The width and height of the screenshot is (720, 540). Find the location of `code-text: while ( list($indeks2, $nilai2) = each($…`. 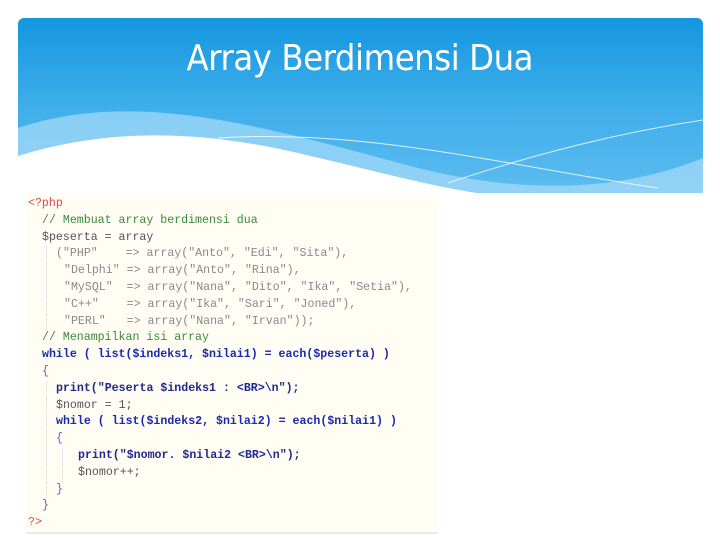

code-text: while ( list($indeks2, $nilai2) = each($… is located at coordinates (226, 422).